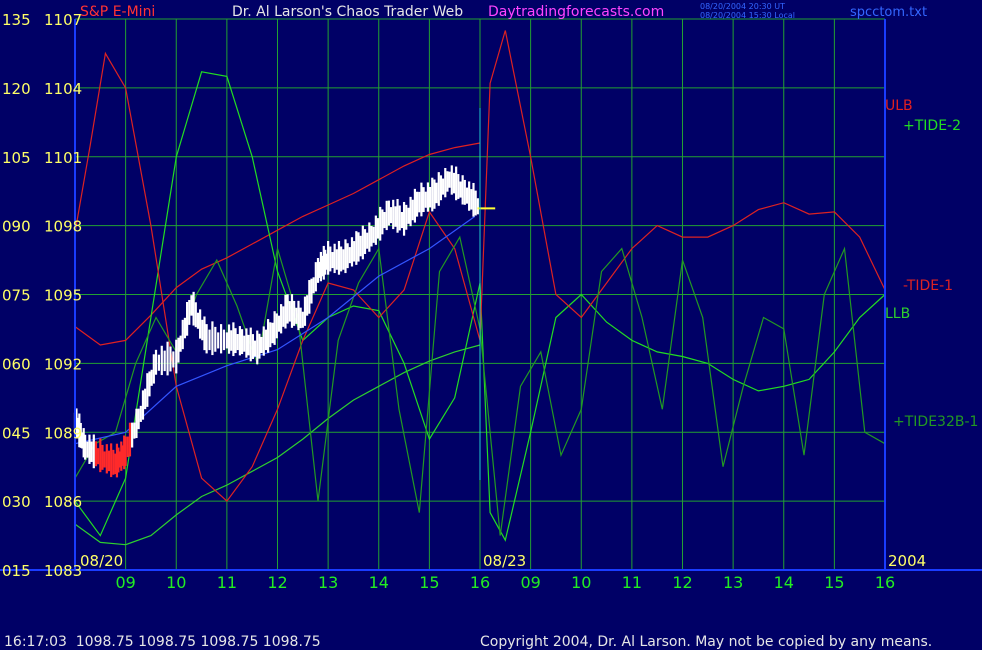 The image size is (982, 650). Describe the element at coordinates (63, 89) in the screenshot. I see `price-tick: 1104` at that location.